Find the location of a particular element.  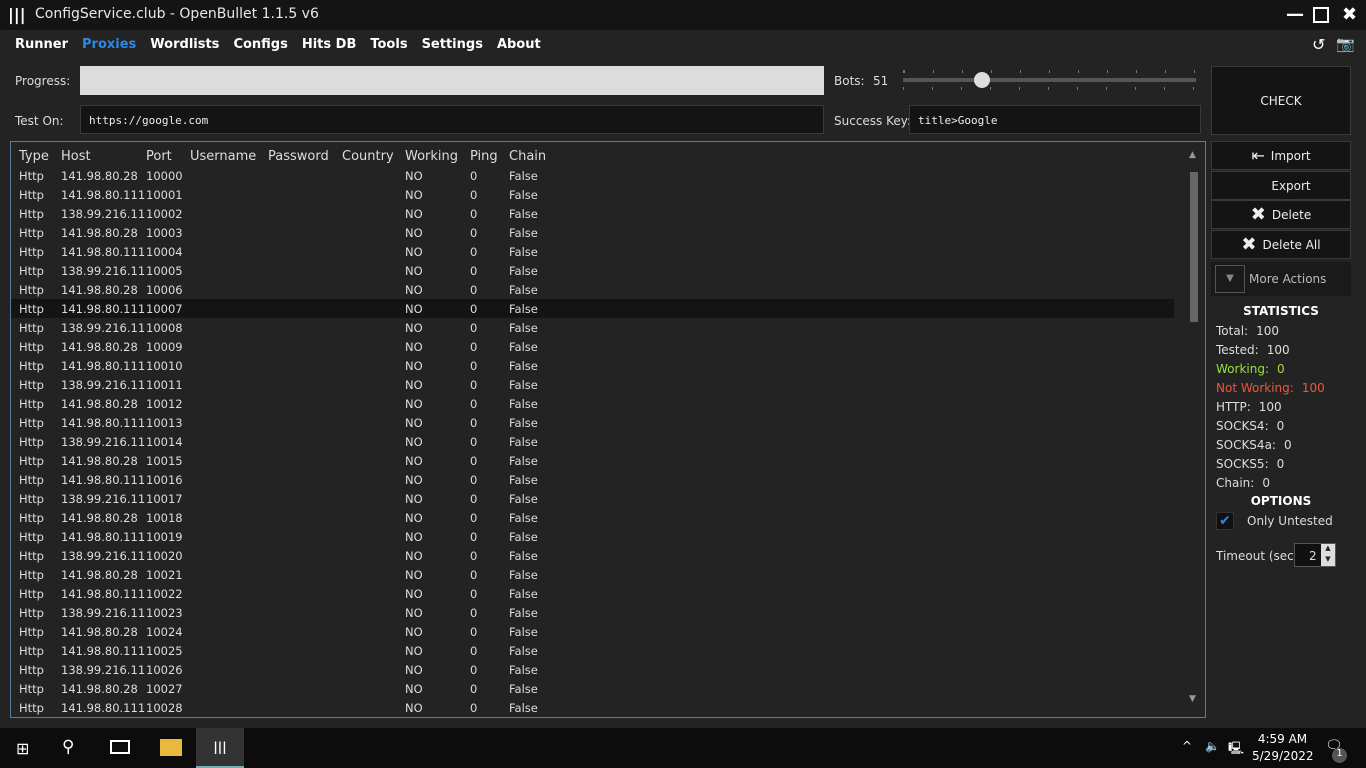

menu-wordlists: Wordlists is located at coordinates (184, 44).